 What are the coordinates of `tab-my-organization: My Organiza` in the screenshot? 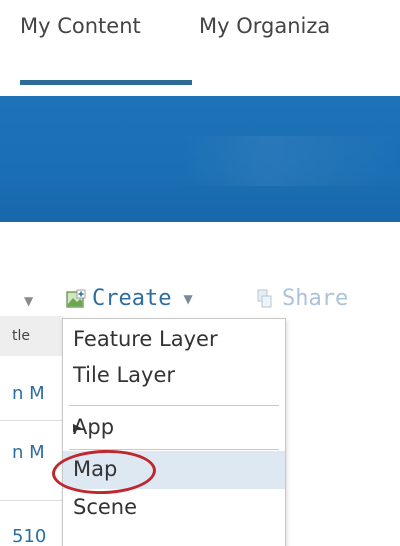 It's located at (264, 26).